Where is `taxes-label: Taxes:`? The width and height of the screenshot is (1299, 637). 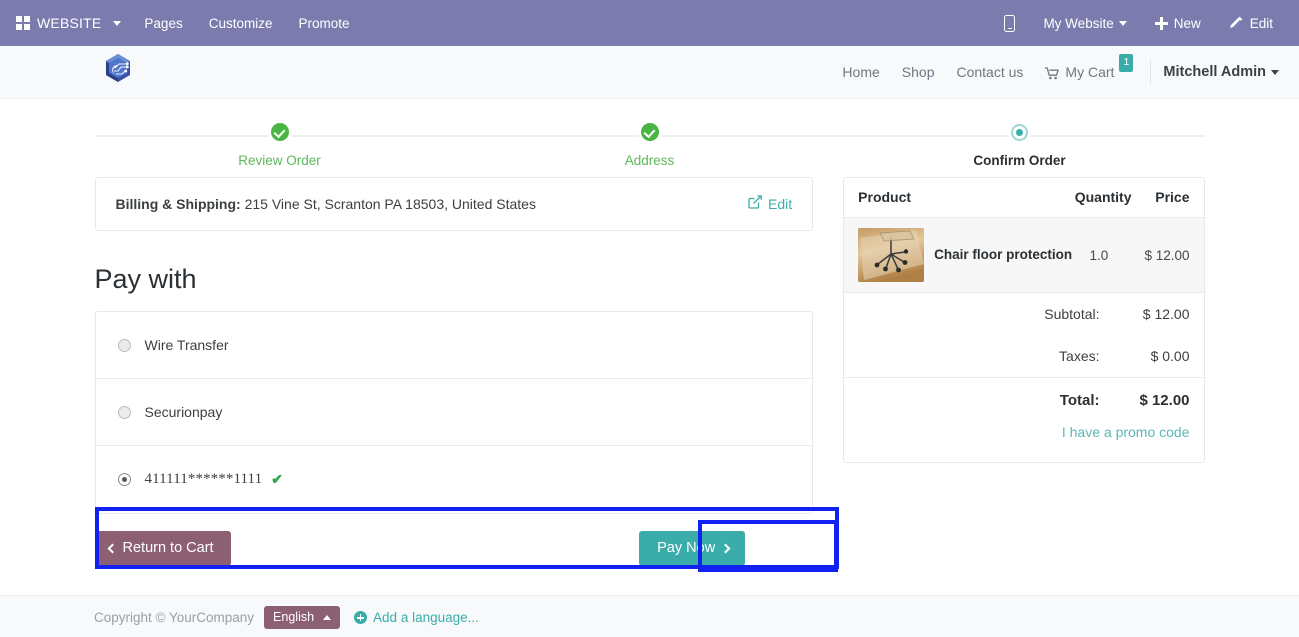
taxes-label: Taxes: is located at coordinates (1079, 356).